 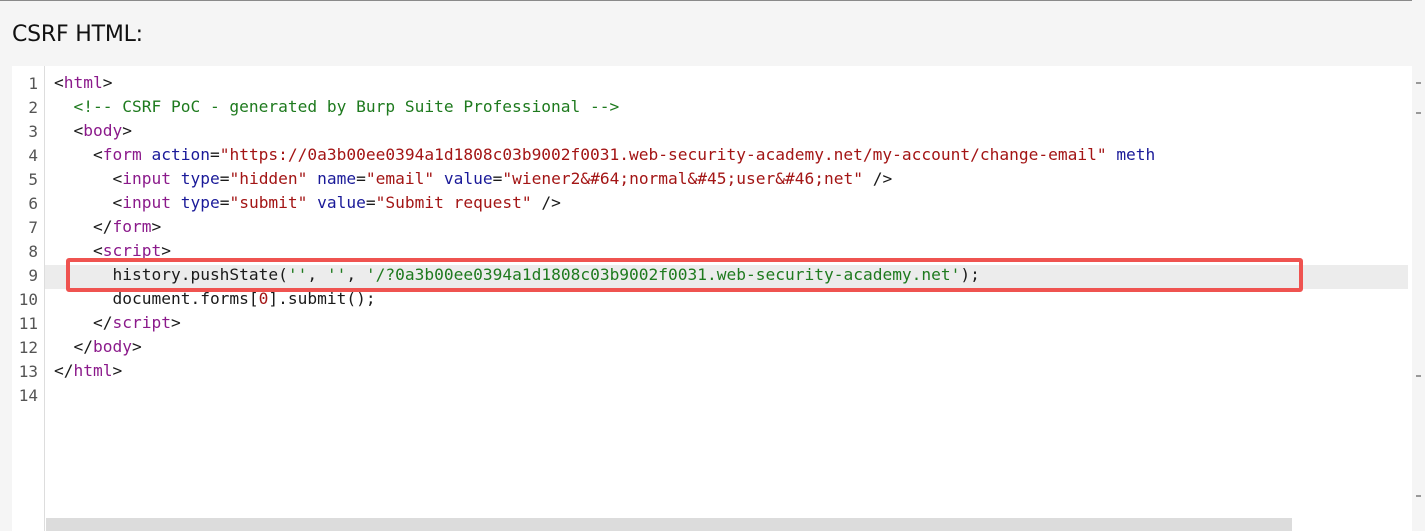 I want to click on line-number: 9, so click(x=33, y=275).